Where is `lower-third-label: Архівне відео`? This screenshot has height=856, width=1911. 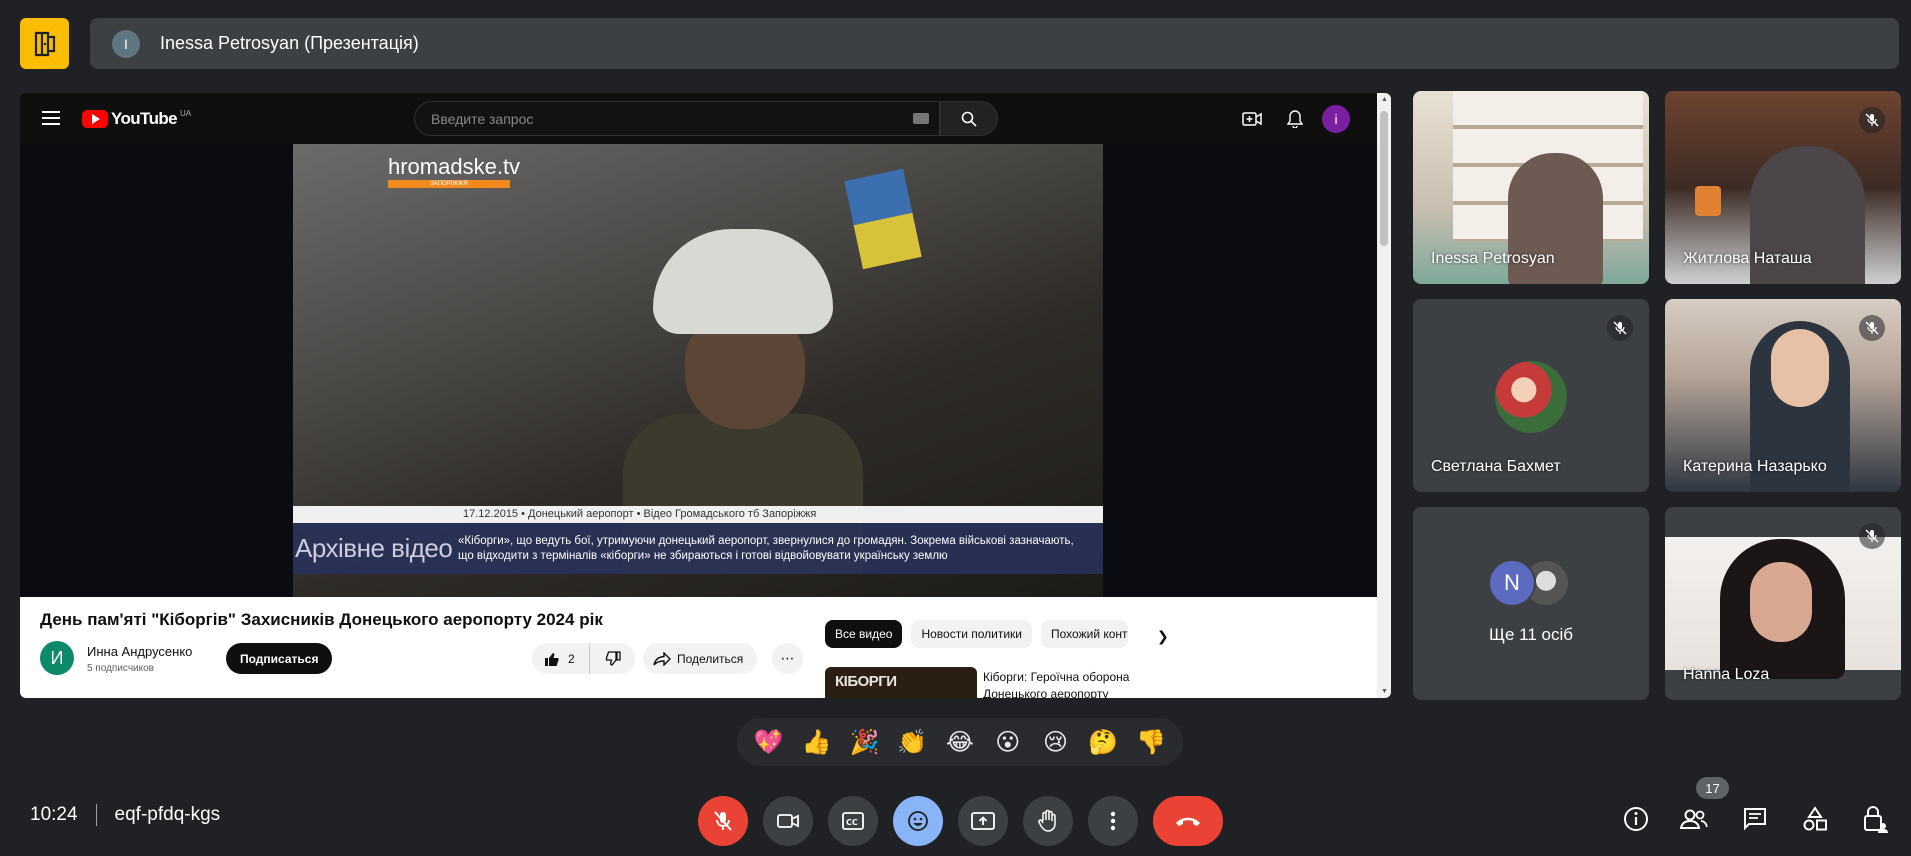 lower-third-label: Архівне відео is located at coordinates (374, 548).